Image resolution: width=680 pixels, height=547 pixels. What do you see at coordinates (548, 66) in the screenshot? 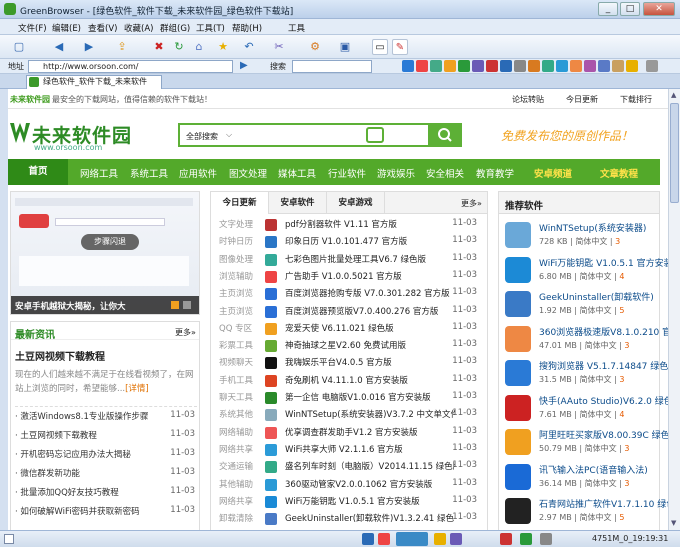
I see `book-icon` at bounding box center [548, 66].